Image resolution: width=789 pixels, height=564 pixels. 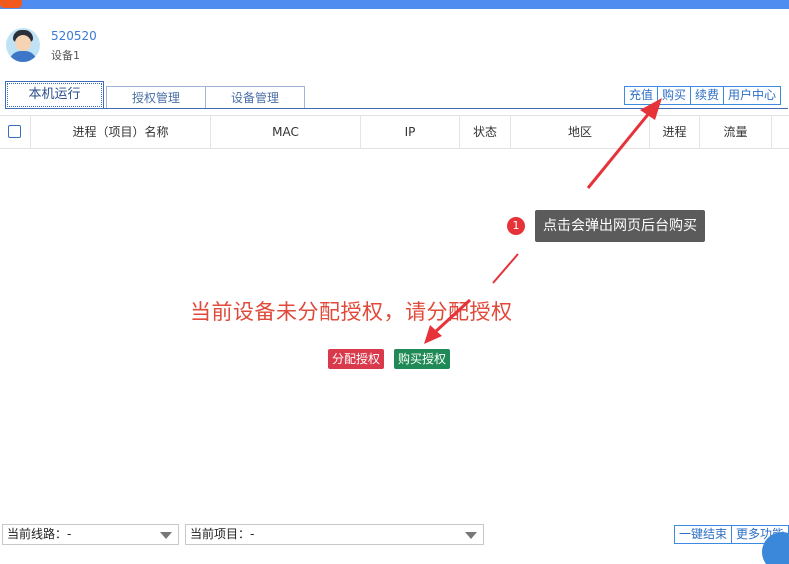 What do you see at coordinates (620, 226) in the screenshot?
I see `tooltip: 点击会弹出网页后台购买` at bounding box center [620, 226].